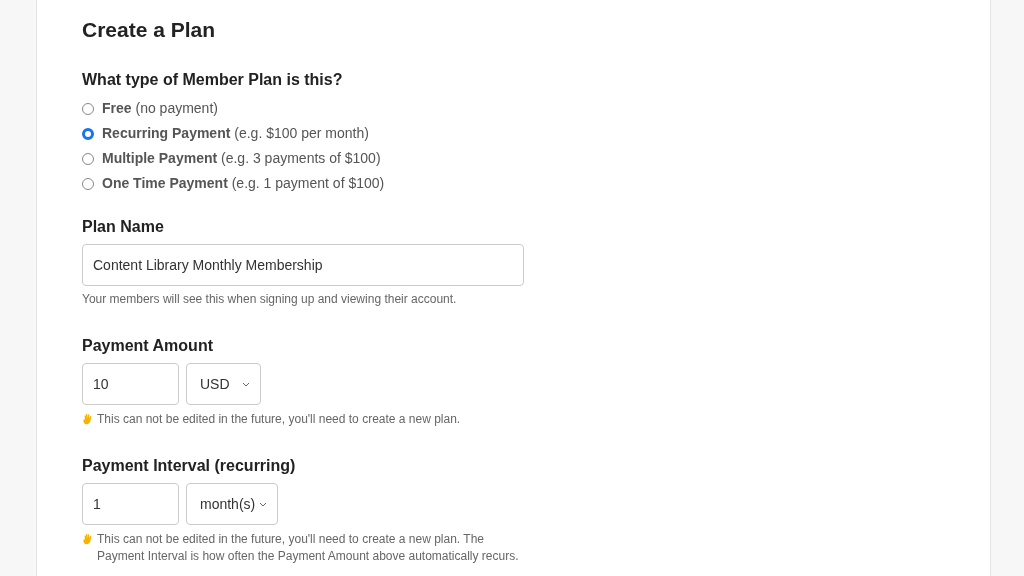 Image resolution: width=1024 pixels, height=576 pixels. What do you see at coordinates (232, 504) in the screenshot?
I see `dropdown: month(s)` at bounding box center [232, 504].